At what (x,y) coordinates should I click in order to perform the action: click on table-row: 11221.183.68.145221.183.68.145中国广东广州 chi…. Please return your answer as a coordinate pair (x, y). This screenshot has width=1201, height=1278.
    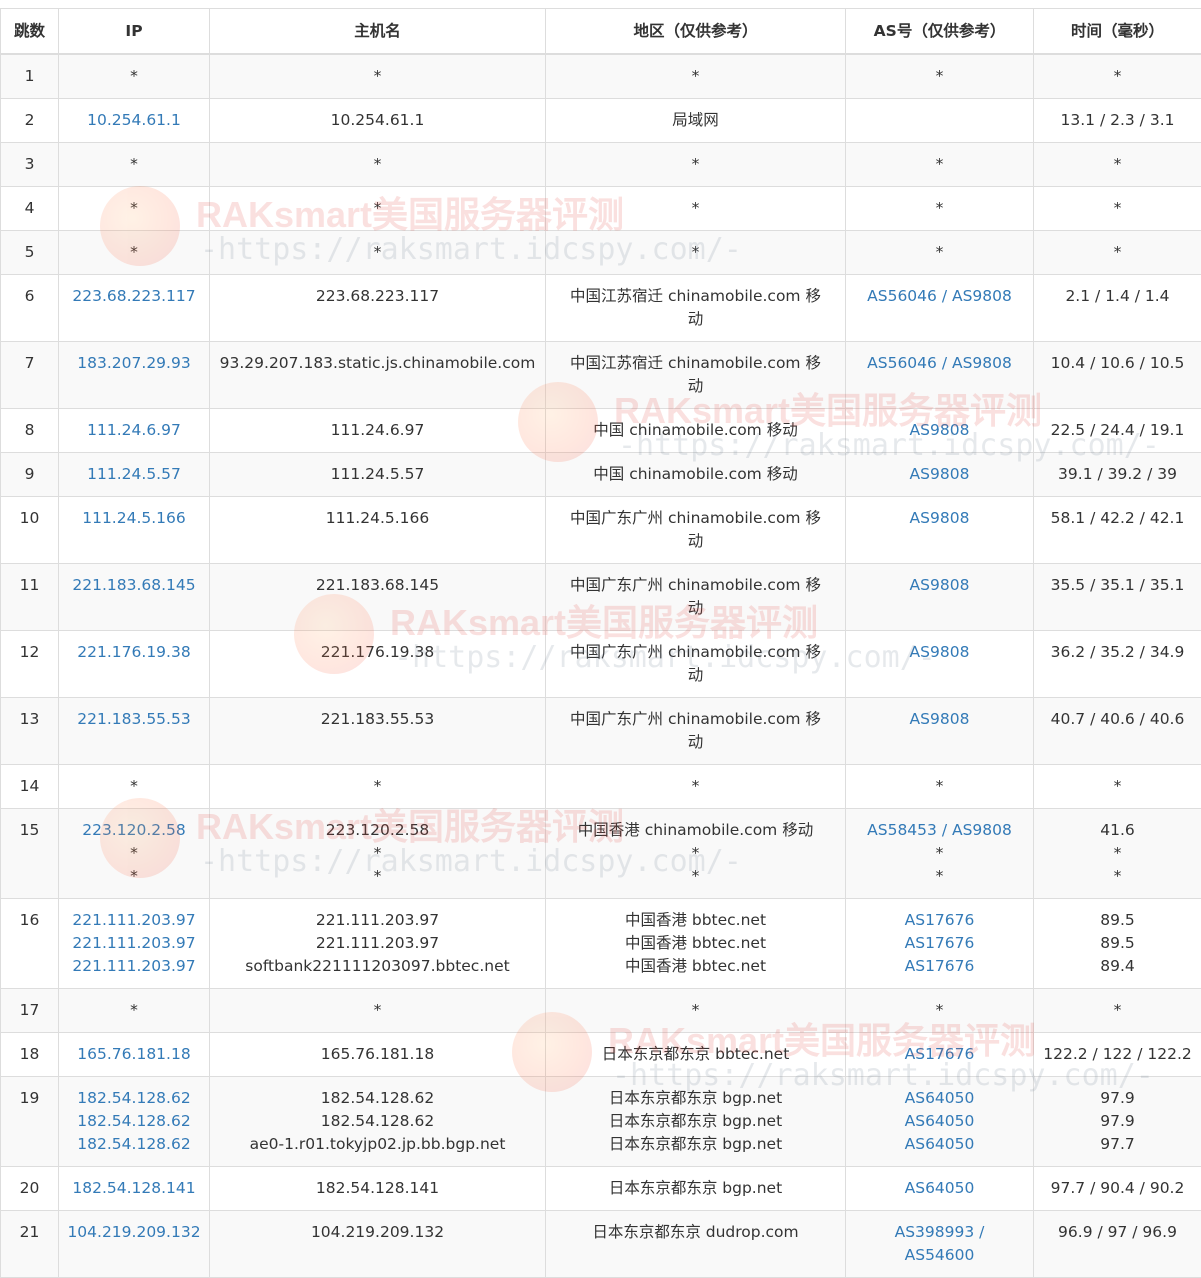
    Looking at the image, I should click on (601, 597).